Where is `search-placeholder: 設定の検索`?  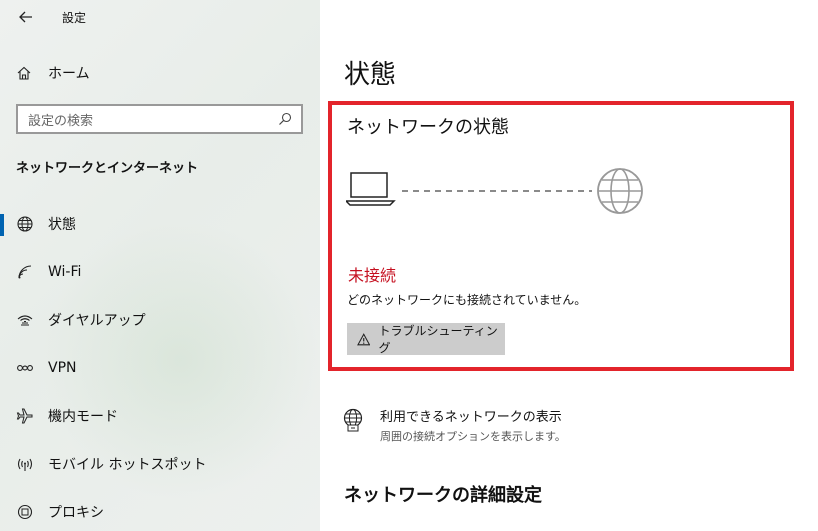 search-placeholder: 設定の検索 is located at coordinates (61, 121).